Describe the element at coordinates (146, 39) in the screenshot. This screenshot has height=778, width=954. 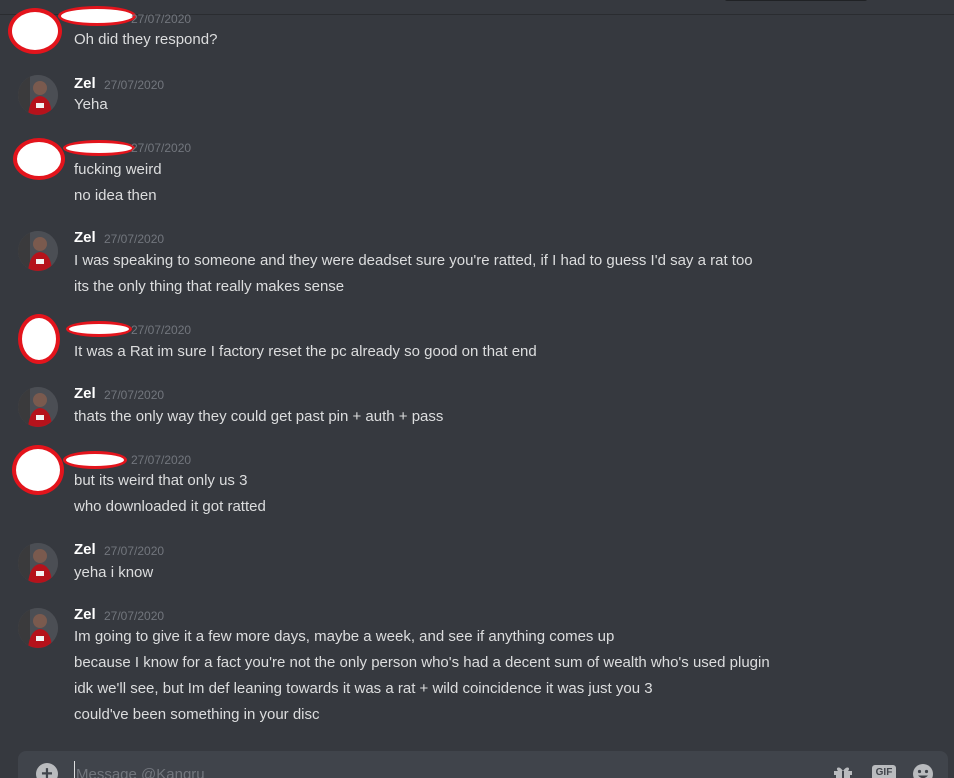
I see `message-text: Oh did they respond?` at that location.